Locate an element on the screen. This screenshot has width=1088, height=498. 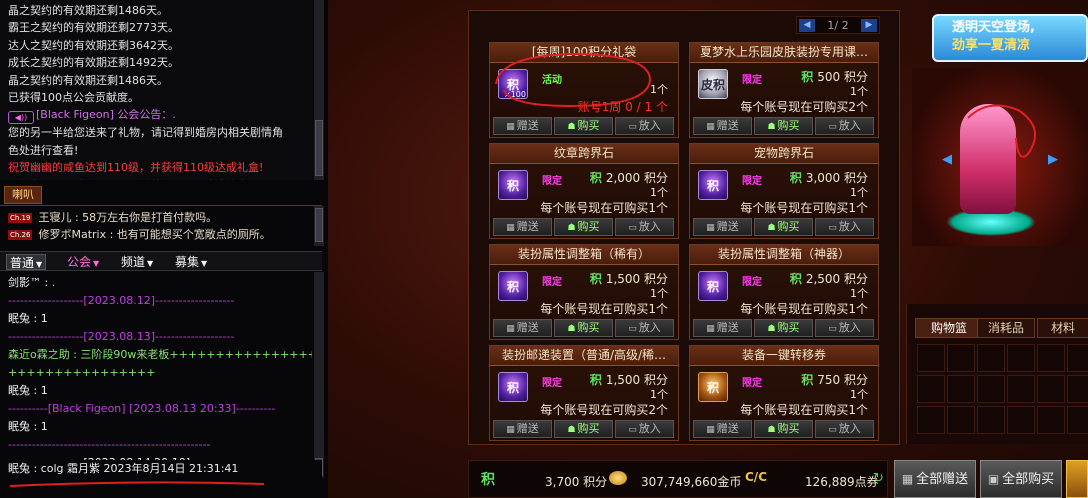
triangle-right-icon: ▶ is located at coordinates (869, 25).